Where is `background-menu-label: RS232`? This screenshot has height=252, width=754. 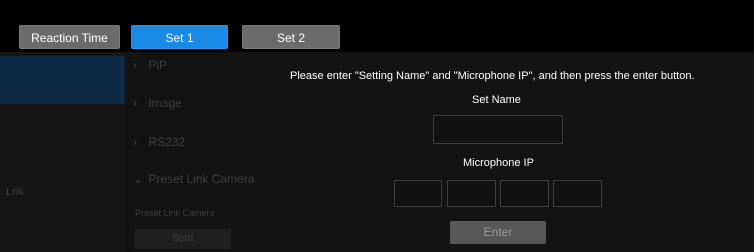 background-menu-label: RS232 is located at coordinates (167, 142).